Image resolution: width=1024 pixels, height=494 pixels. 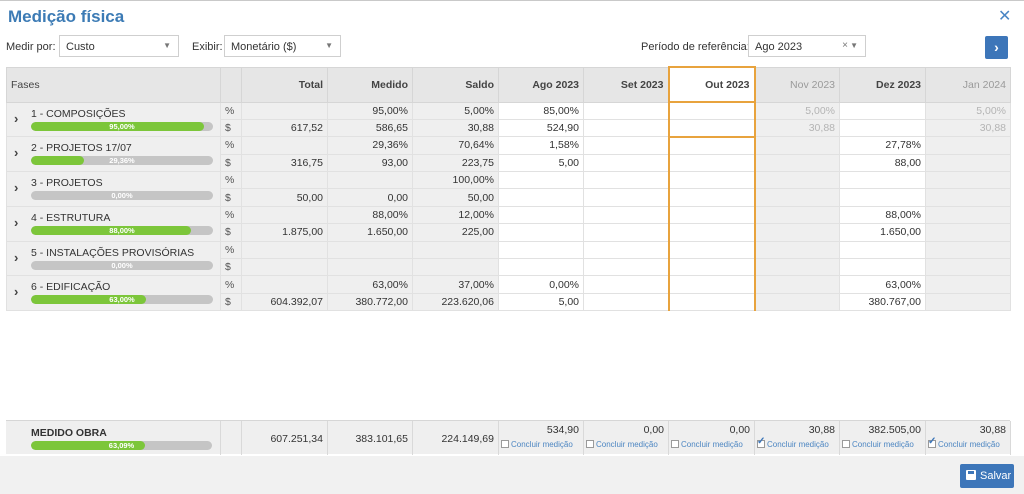 I want to click on phase-cell: › 5 - INSTALAÇÕES PROVISÓRIAS 0,00%, so click(x=113, y=258).